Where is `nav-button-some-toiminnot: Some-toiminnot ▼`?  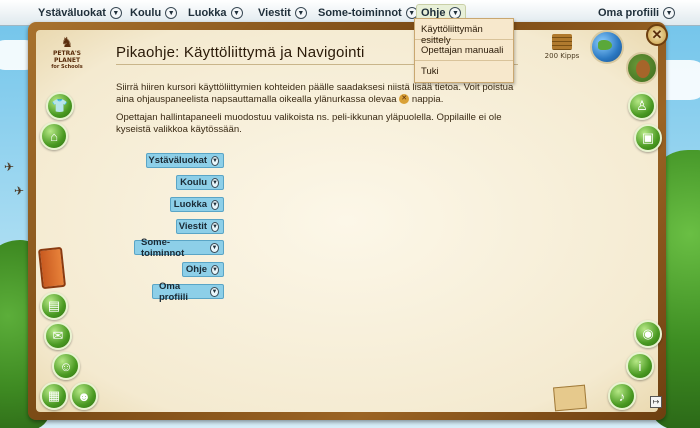
nav-button-some-toiminnot: Some-toiminnot ▼ is located at coordinates (179, 248).